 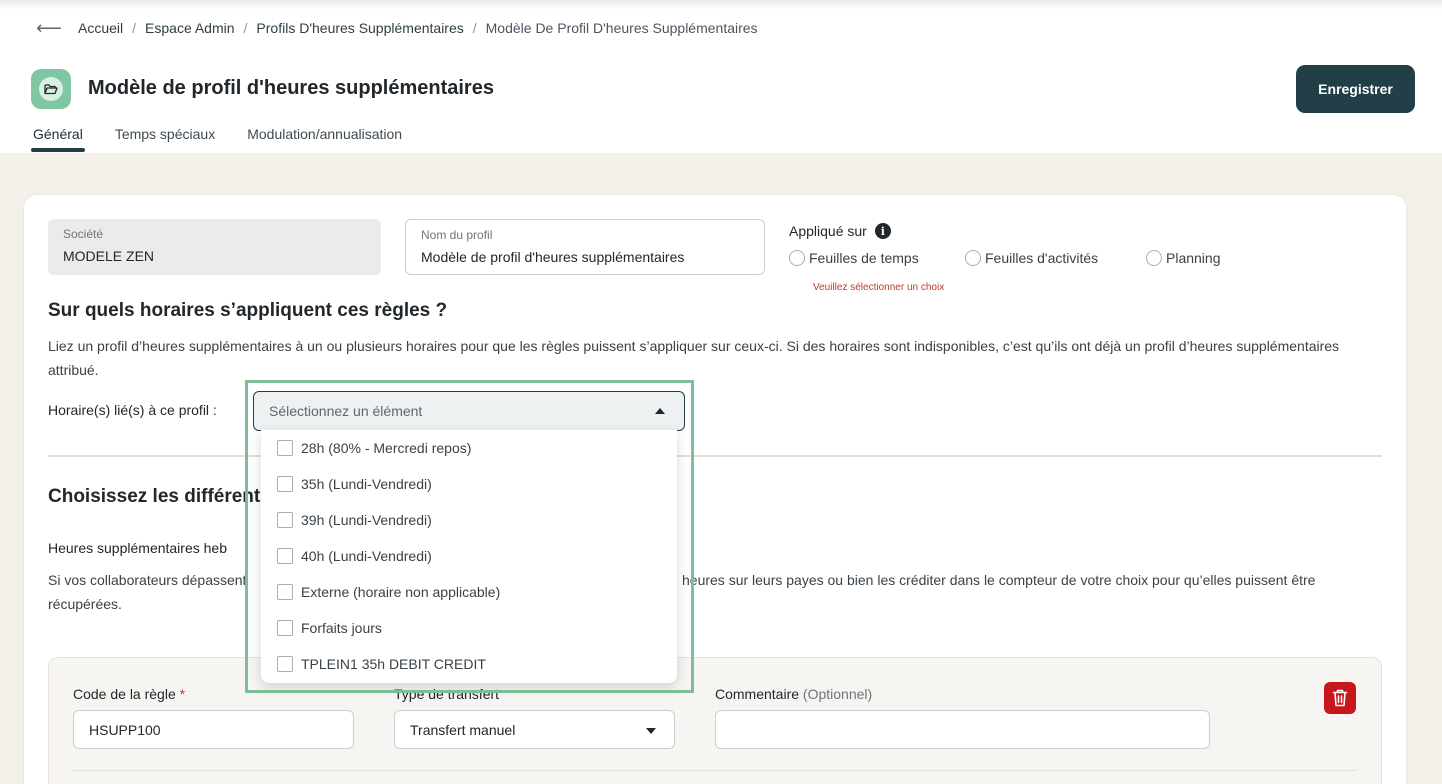 I want to click on delete-rule-button, so click(x=1340, y=698).